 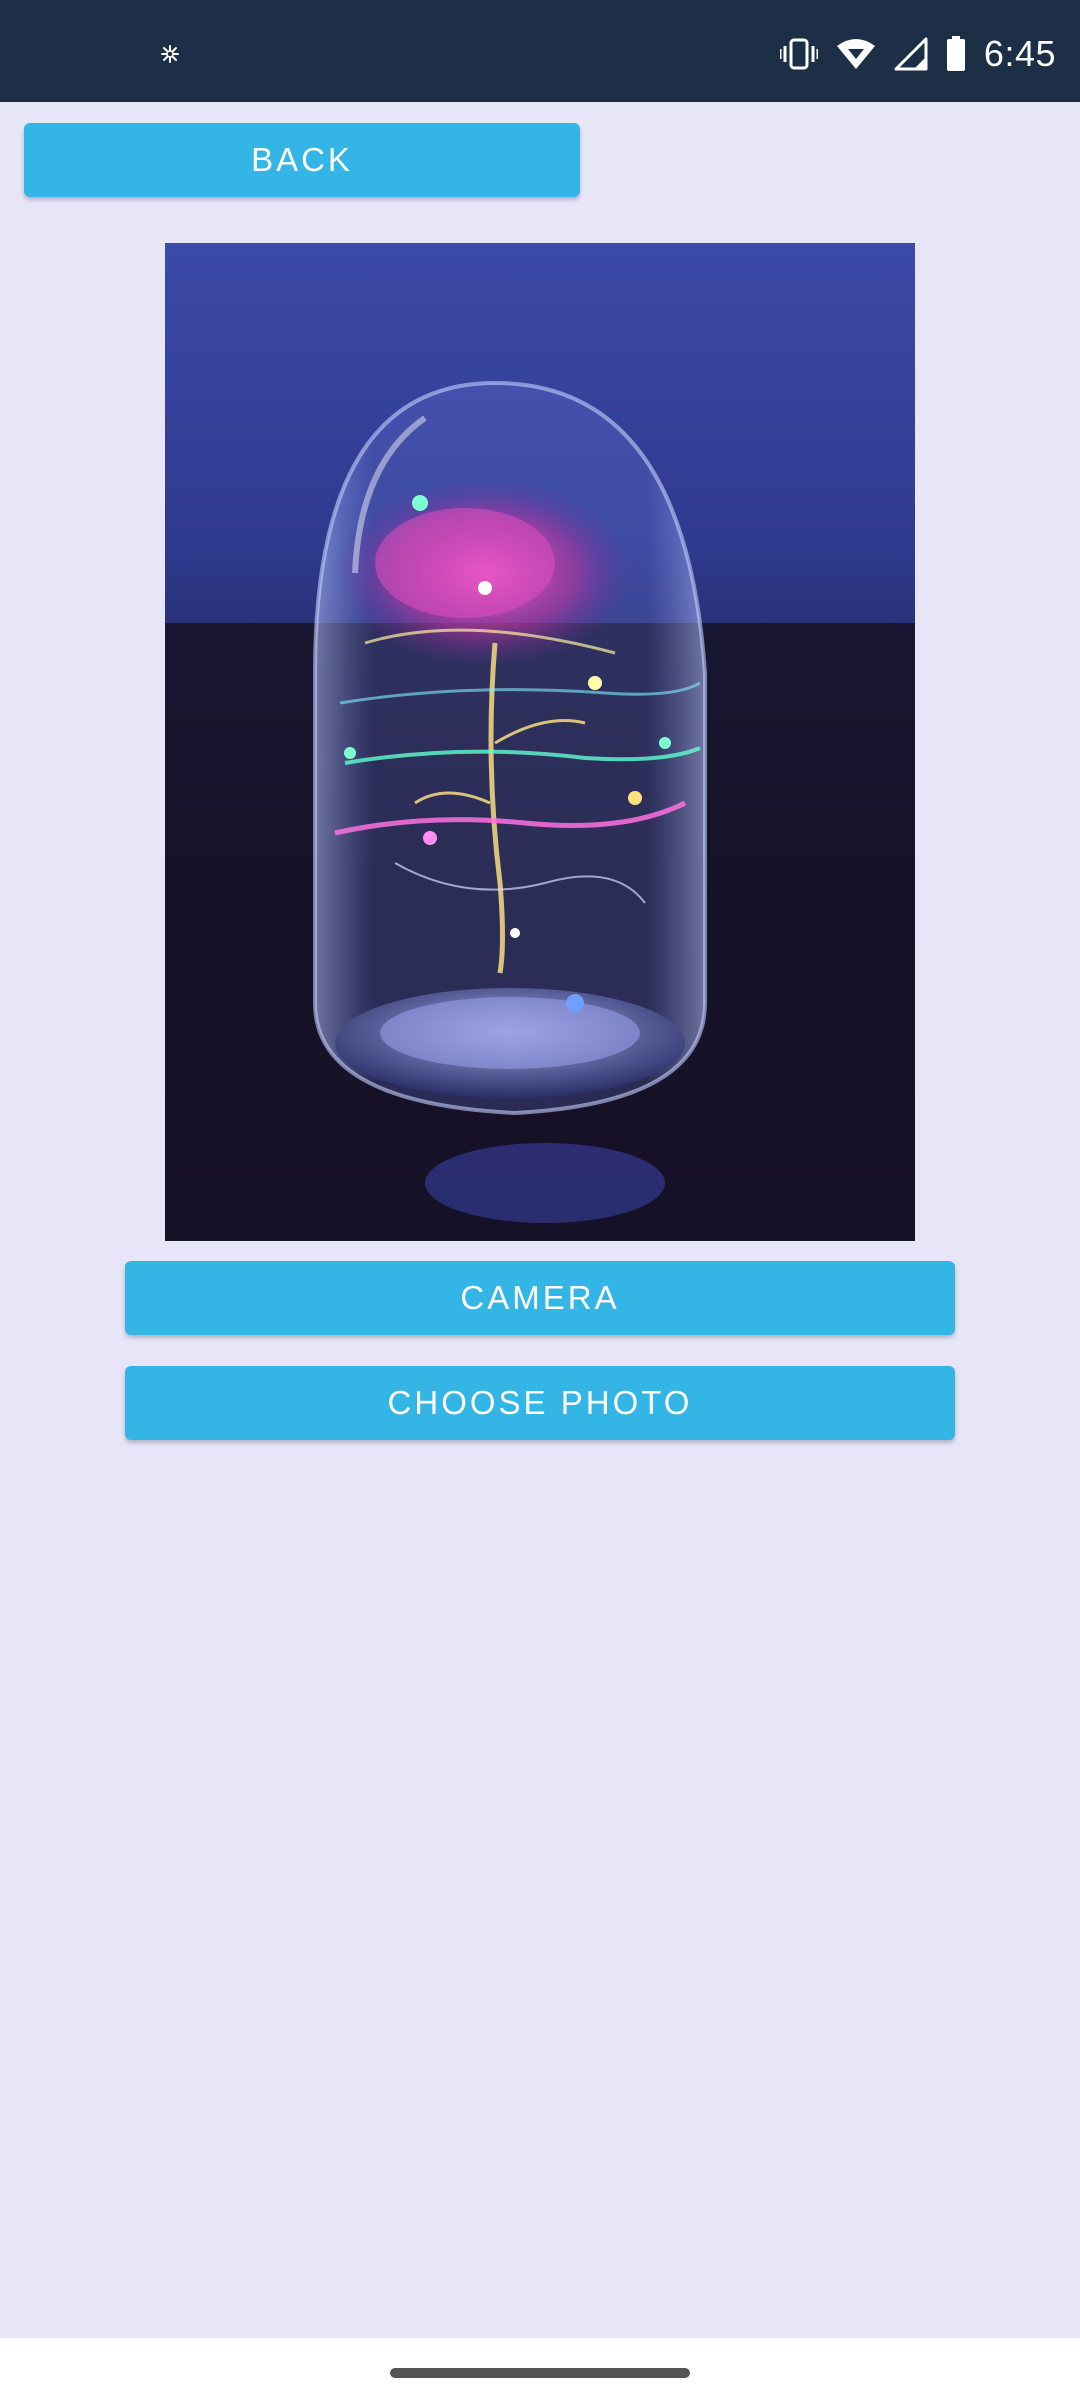 I want to click on signal-icon, so click(x=911, y=54).